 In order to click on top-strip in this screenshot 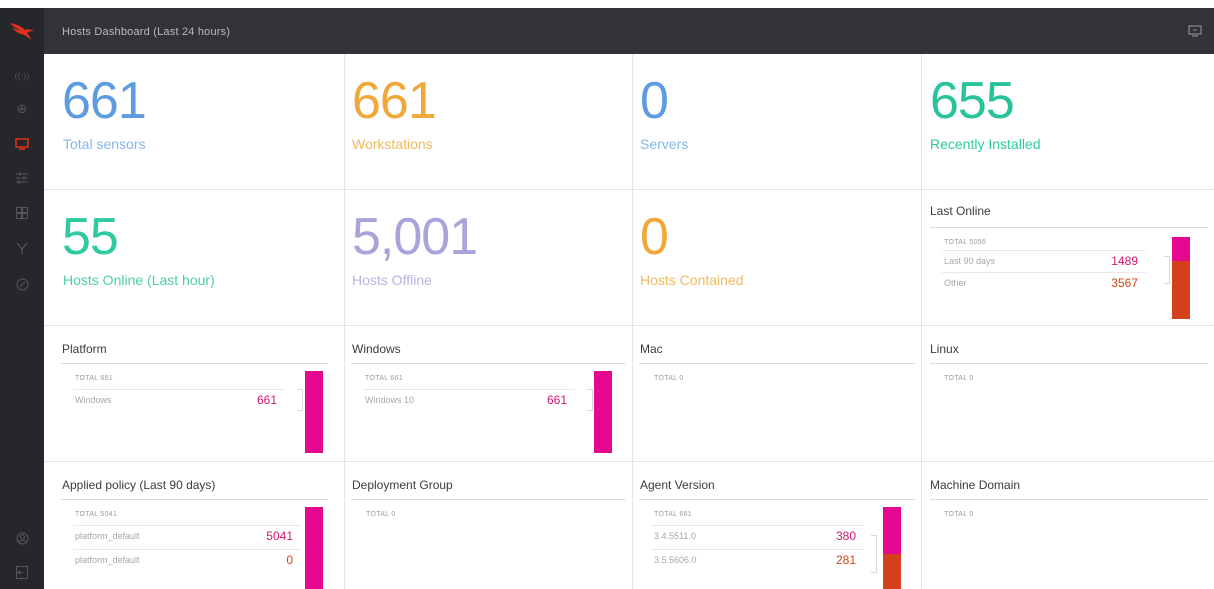, I will do `click(607, 4)`.